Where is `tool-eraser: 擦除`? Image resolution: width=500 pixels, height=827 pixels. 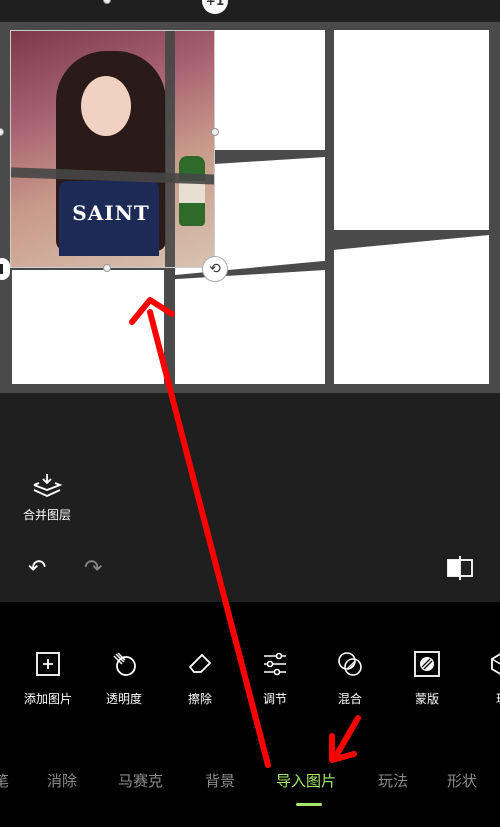
tool-eraser: 擦除 is located at coordinates (200, 678).